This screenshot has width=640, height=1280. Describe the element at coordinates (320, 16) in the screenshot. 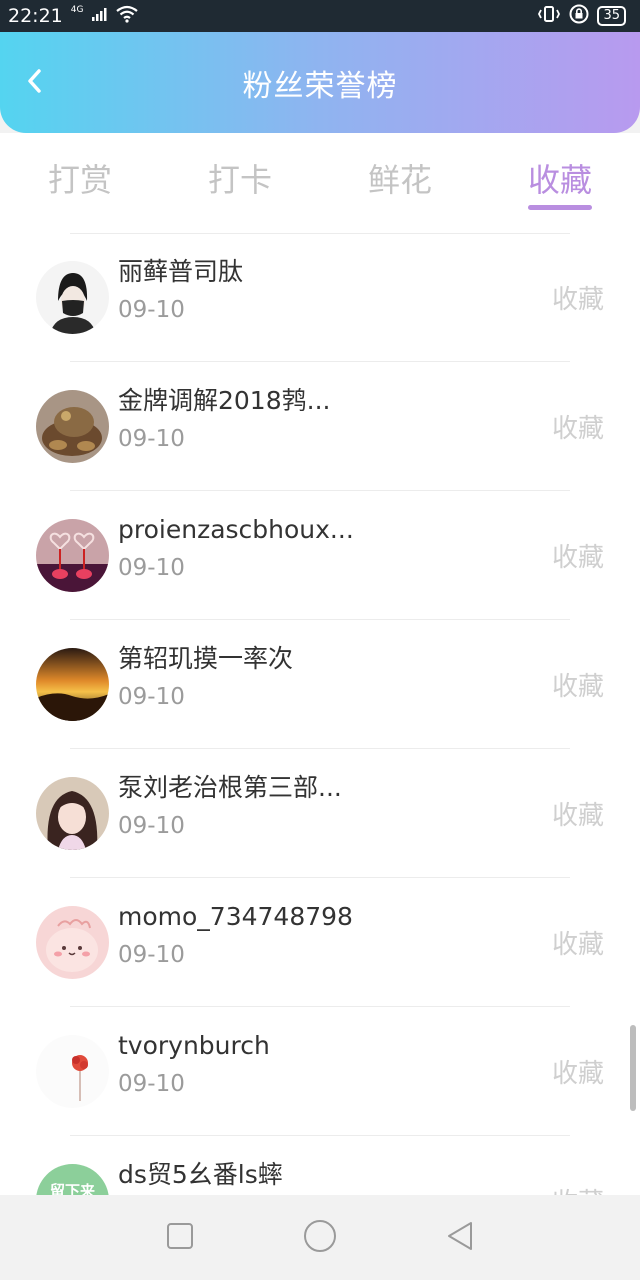

I see `status-bar: 22:21 4G 35` at that location.